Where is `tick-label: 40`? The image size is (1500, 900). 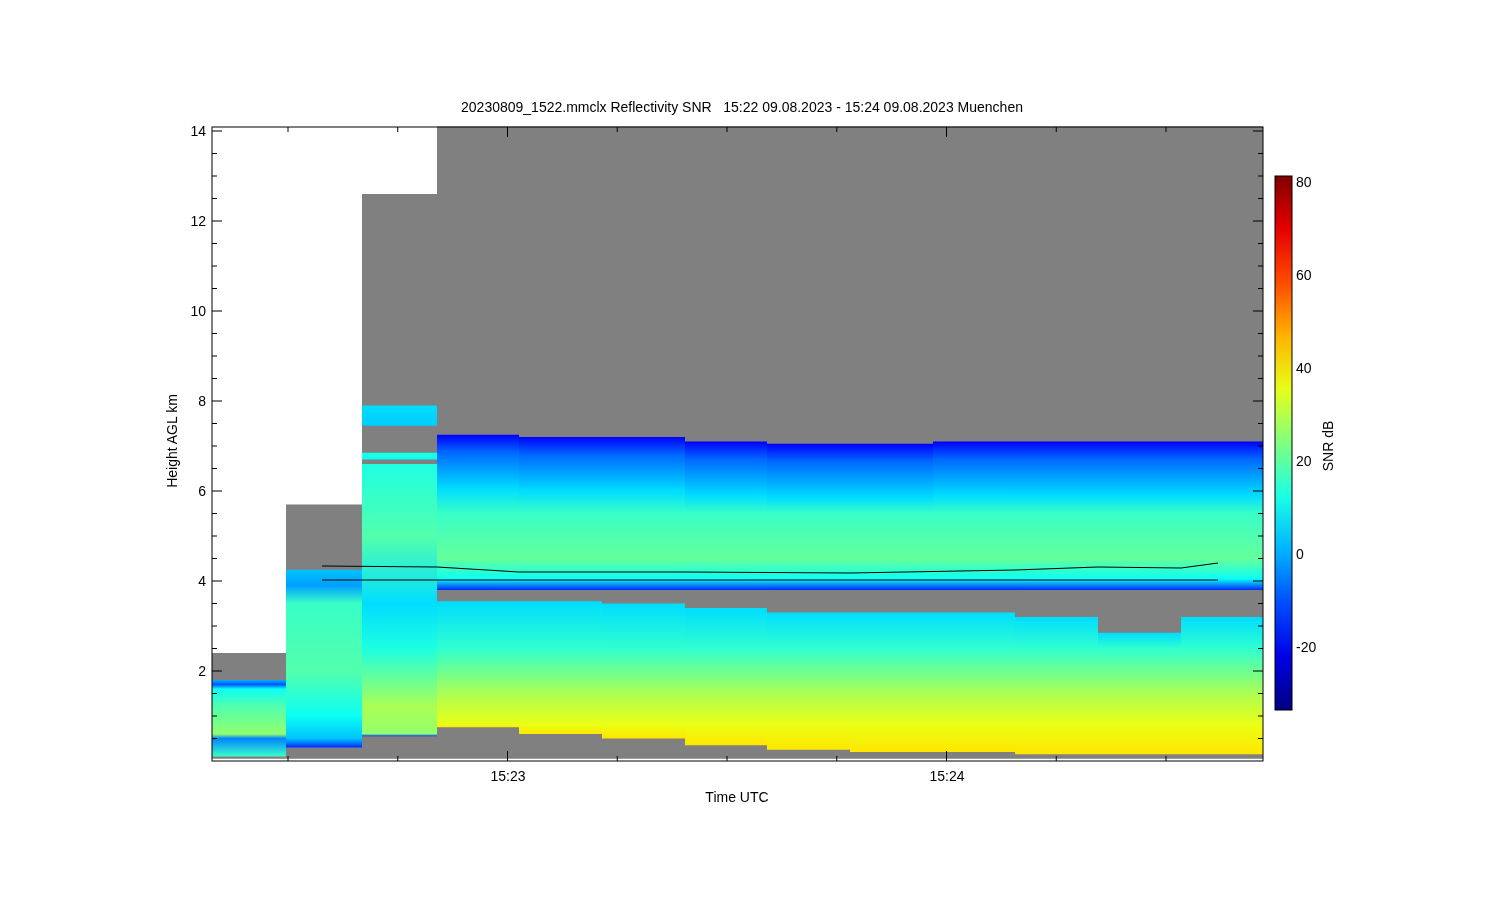 tick-label: 40 is located at coordinates (1304, 368).